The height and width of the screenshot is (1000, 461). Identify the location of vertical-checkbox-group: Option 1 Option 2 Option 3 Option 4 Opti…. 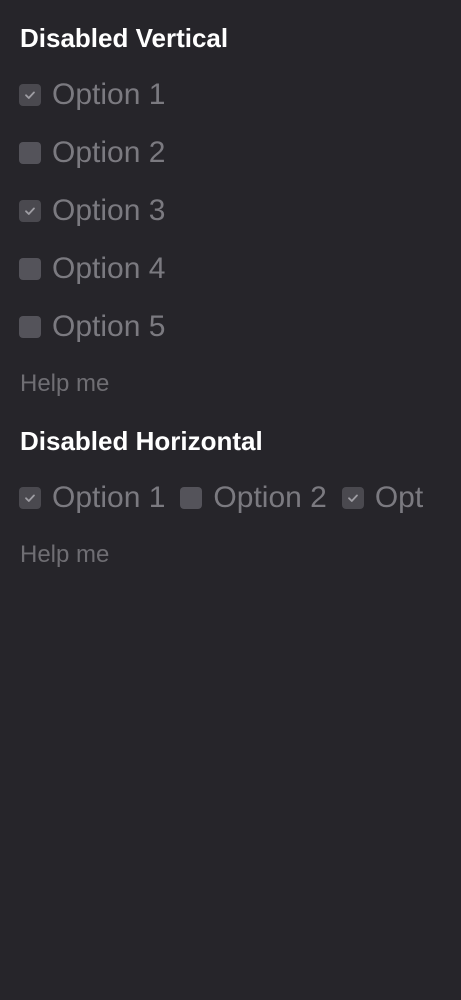
(92, 211).